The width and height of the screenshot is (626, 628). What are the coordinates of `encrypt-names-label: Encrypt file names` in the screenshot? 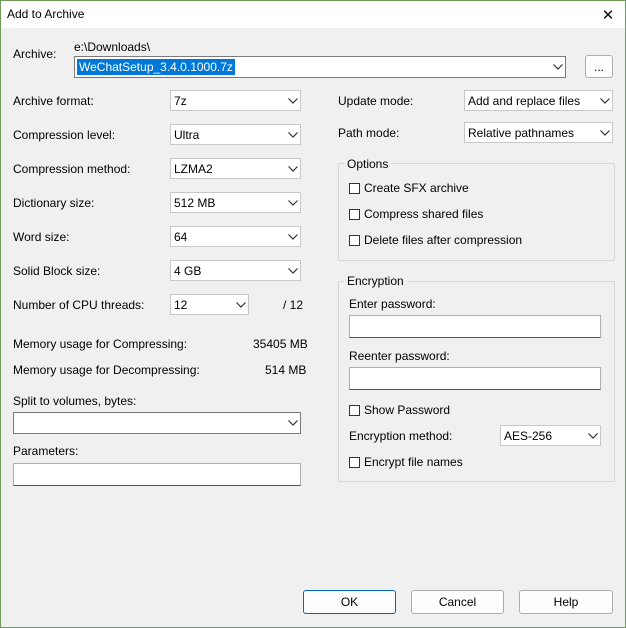 It's located at (413, 462).